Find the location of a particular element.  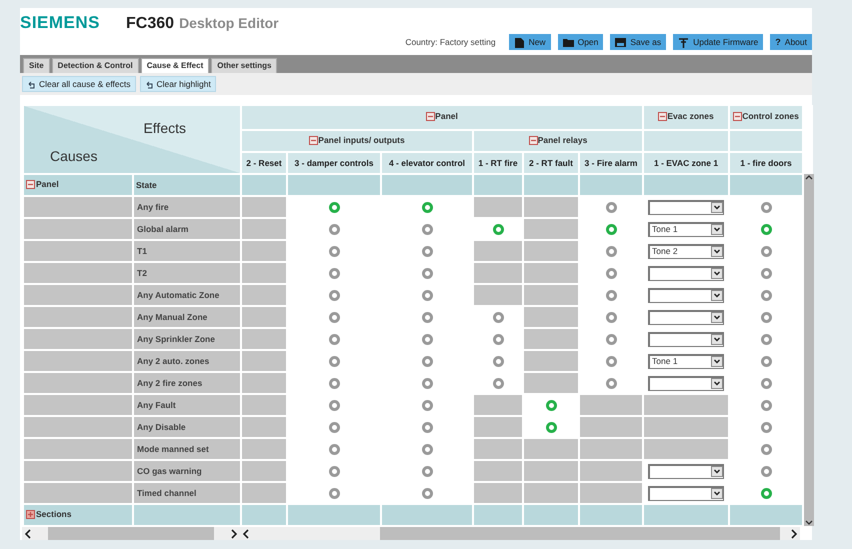

section-label: Panel is located at coordinates (47, 184).